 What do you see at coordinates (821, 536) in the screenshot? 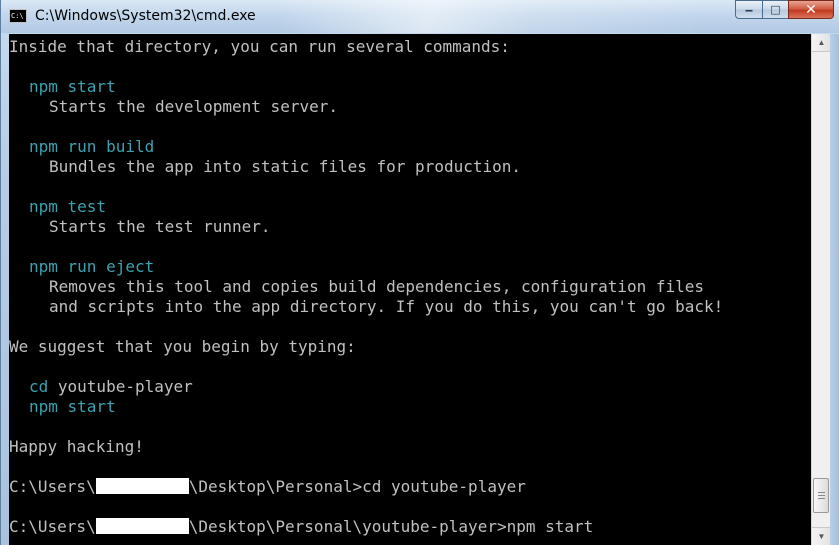
I see `scroll-down-button: ▼` at bounding box center [821, 536].